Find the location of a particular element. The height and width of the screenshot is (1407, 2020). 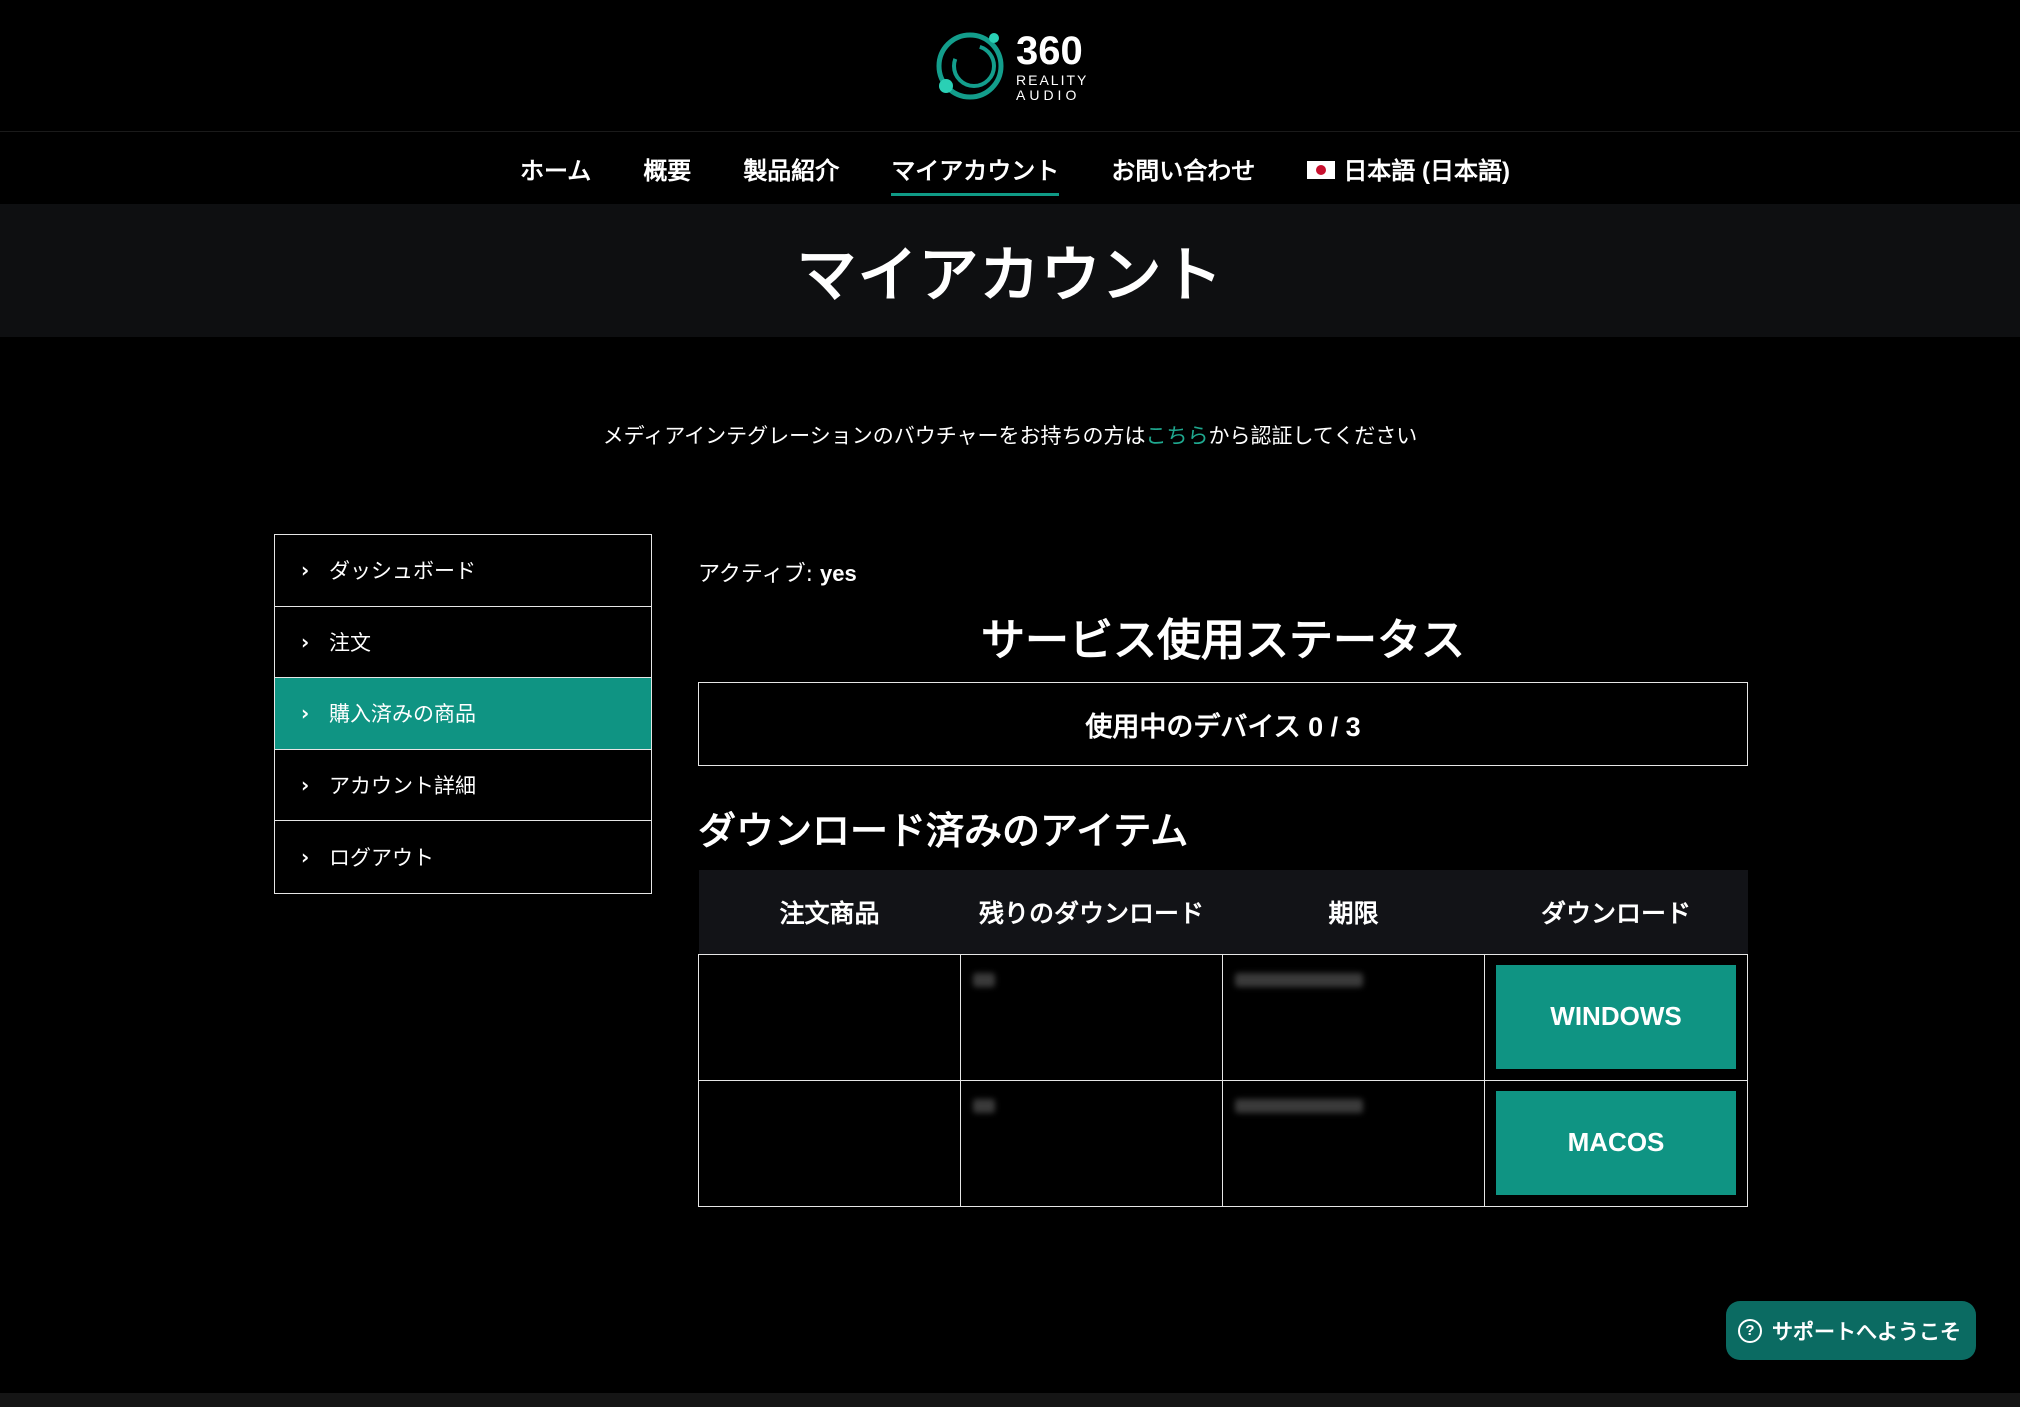

service-status-title: サービス使用ステータス is located at coordinates (1223, 640).